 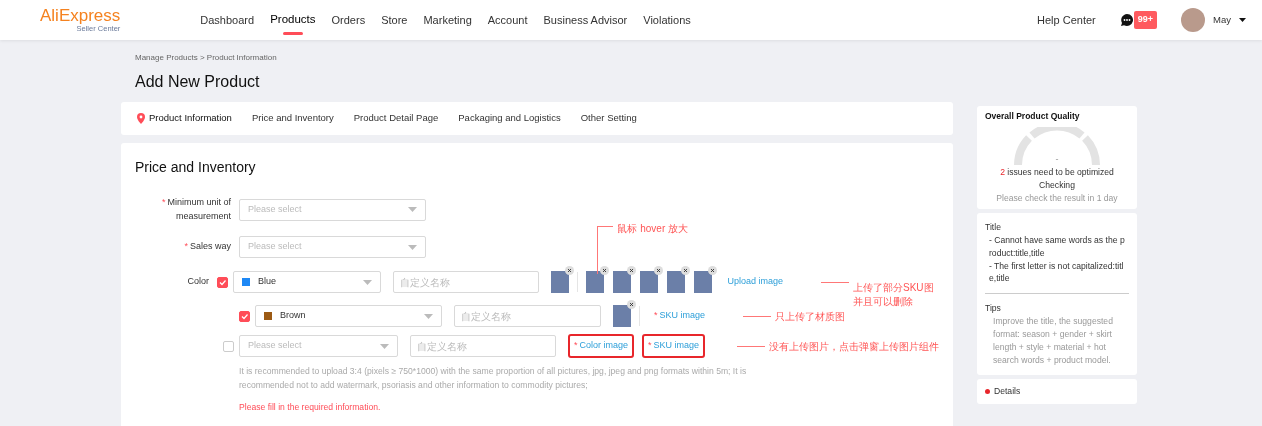 I want to click on nav-tab: Orders, so click(x=348, y=20).